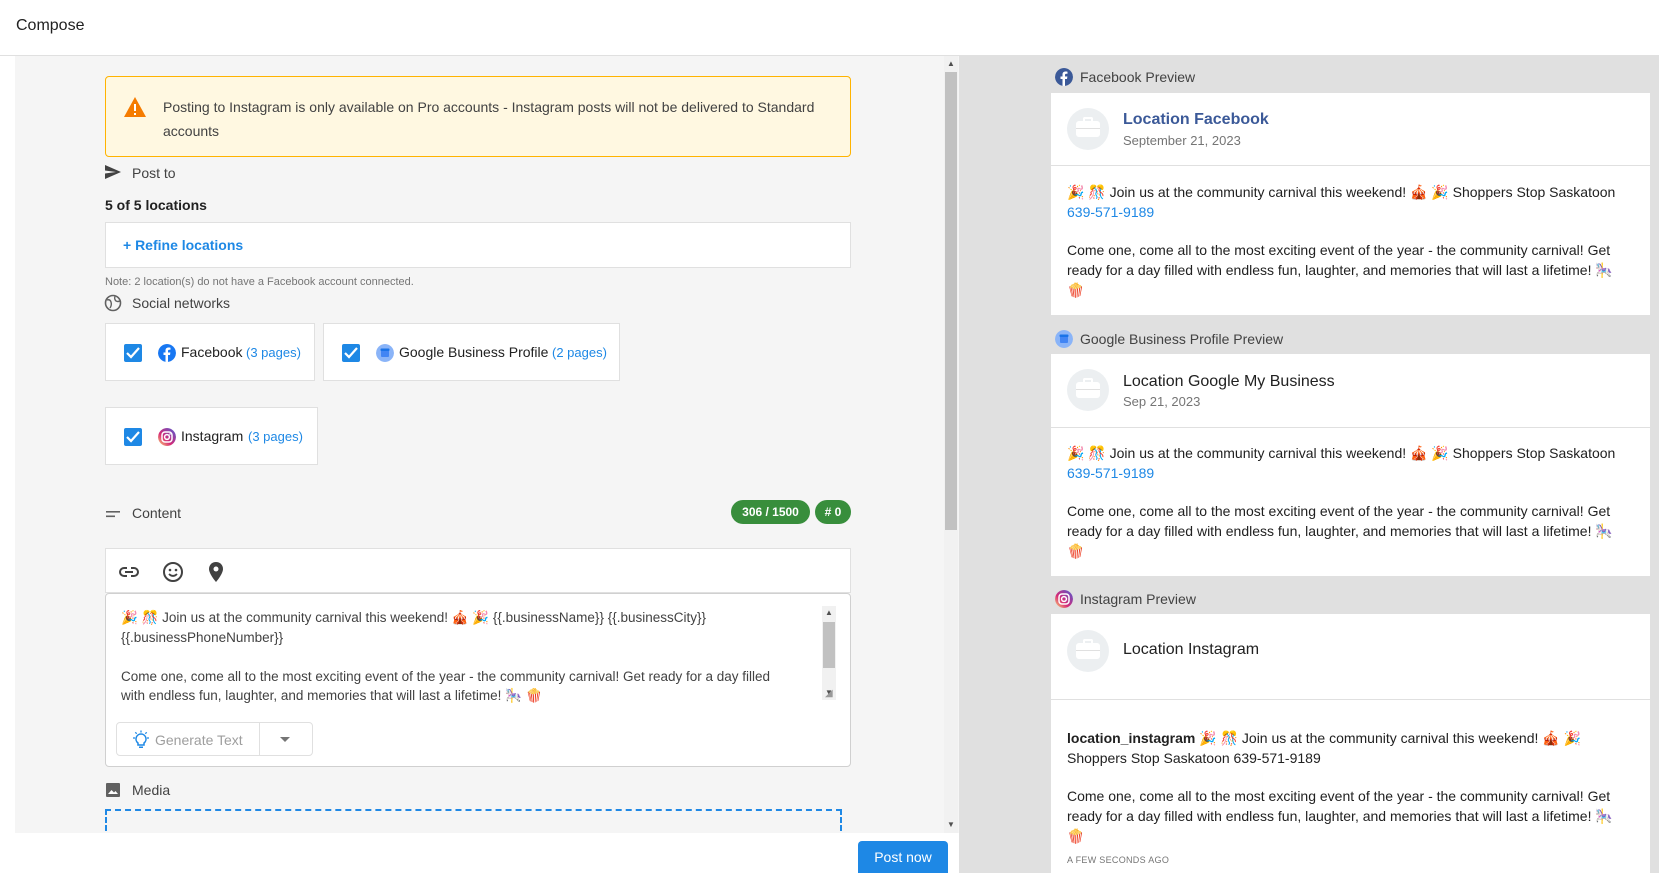  Describe the element at coordinates (829, 28) in the screenshot. I see `top-bar: Compose` at that location.